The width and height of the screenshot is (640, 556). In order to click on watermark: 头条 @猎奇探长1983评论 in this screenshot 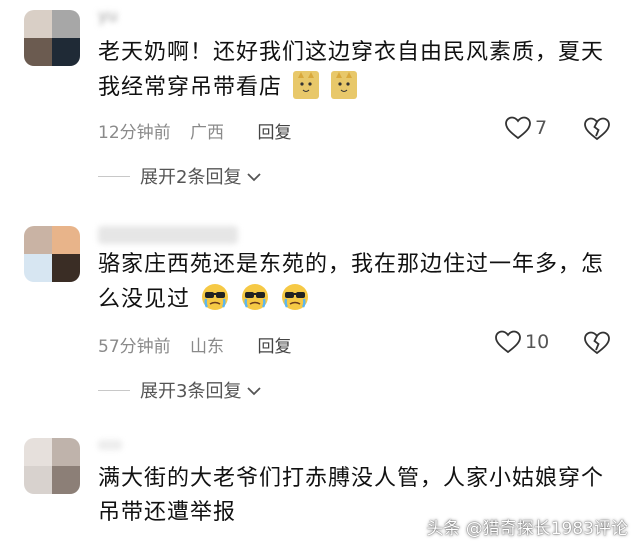, I will do `click(527, 529)`.